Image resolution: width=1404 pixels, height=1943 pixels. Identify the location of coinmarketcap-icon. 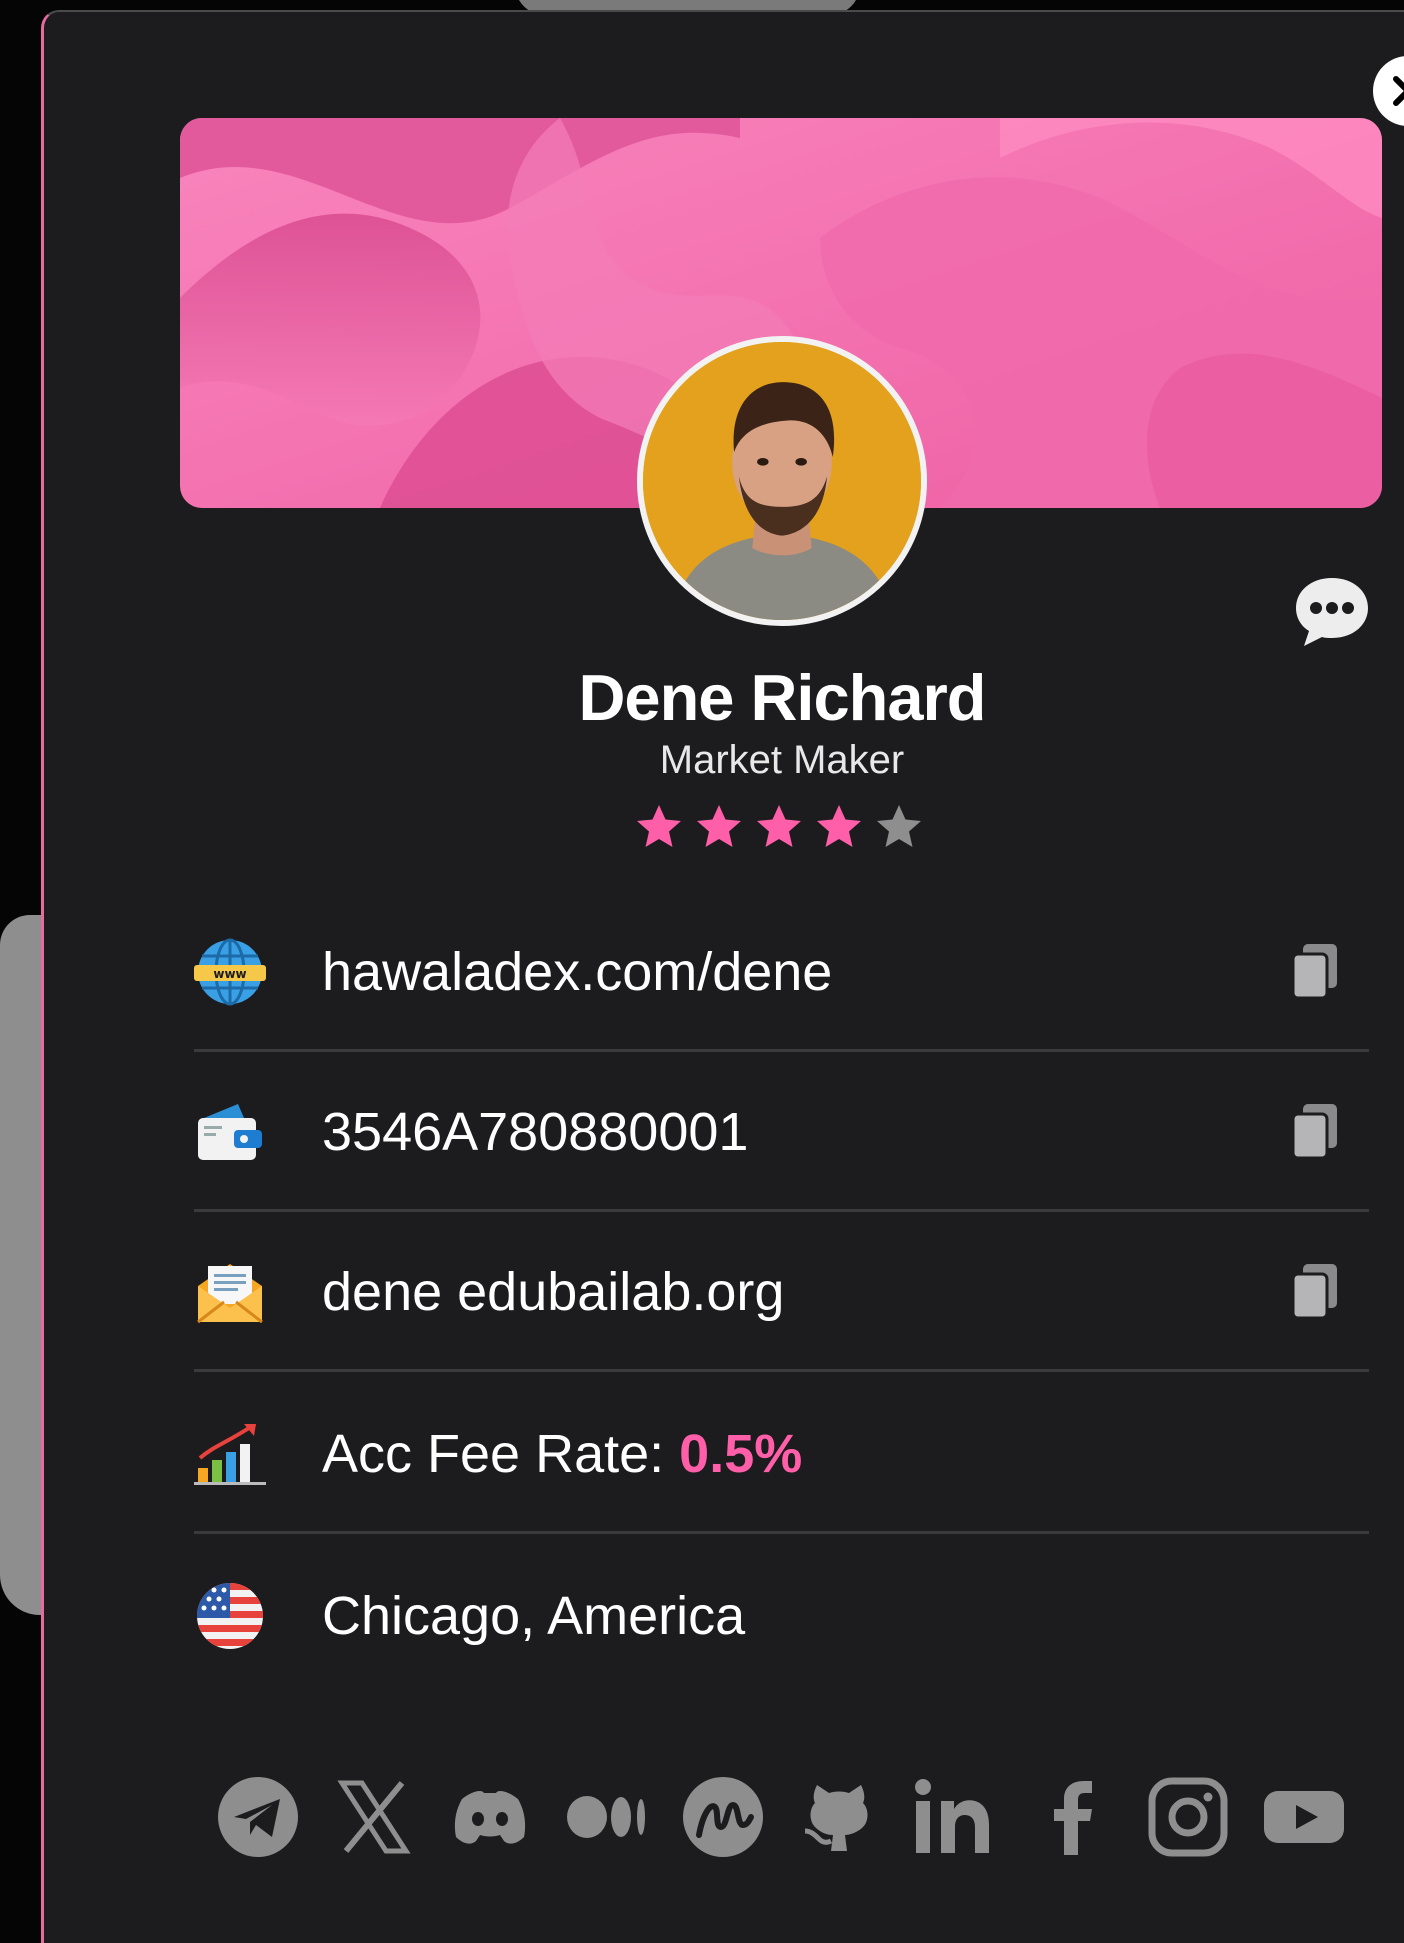
(723, 1817).